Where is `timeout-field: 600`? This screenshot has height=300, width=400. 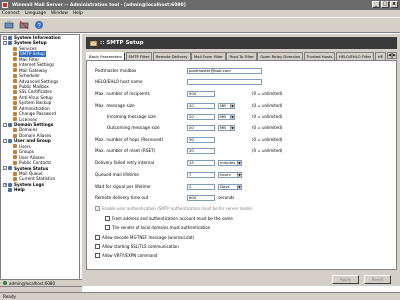
timeout-field: 600 is located at coordinates (201, 197).